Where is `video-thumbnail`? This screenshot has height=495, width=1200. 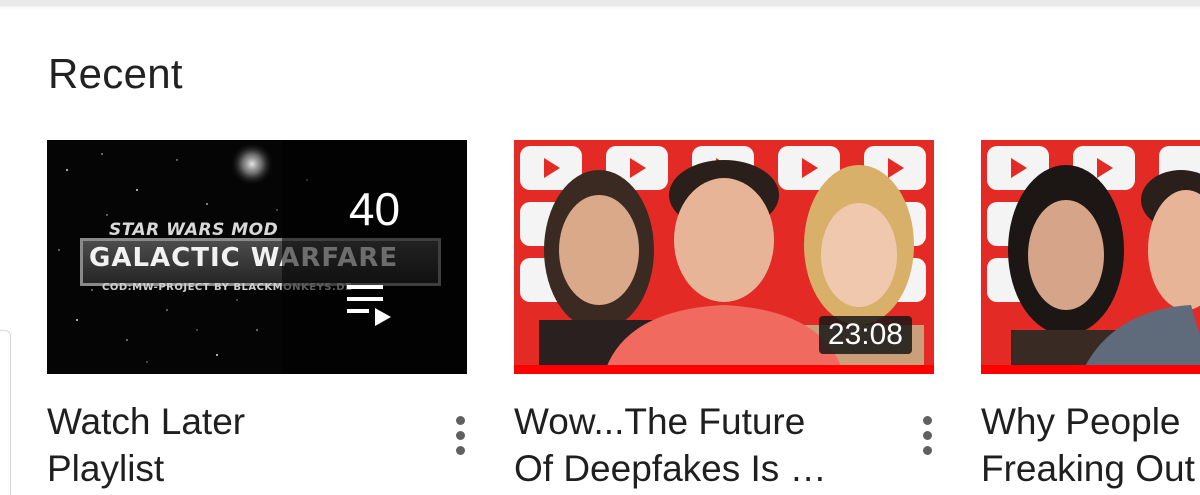
video-thumbnail is located at coordinates (1090, 257).